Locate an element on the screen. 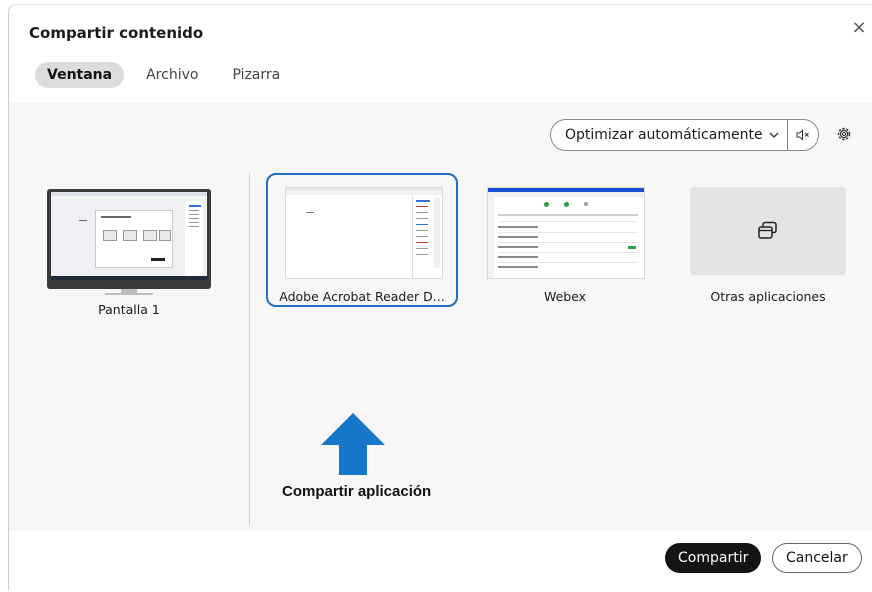 This screenshot has width=872, height=592. acrobat-thumbnail is located at coordinates (364, 233).